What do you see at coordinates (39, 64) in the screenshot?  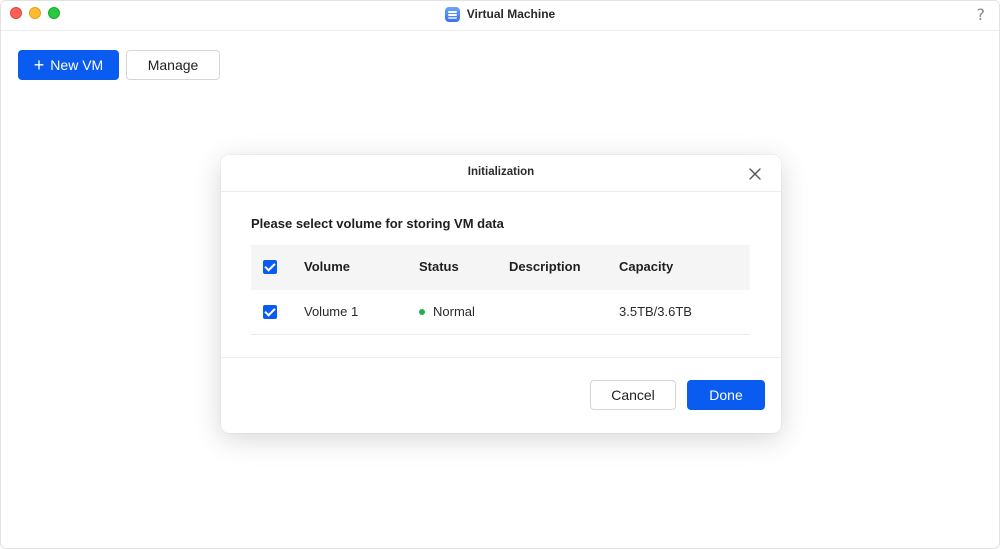 I see `plus-icon: +` at bounding box center [39, 64].